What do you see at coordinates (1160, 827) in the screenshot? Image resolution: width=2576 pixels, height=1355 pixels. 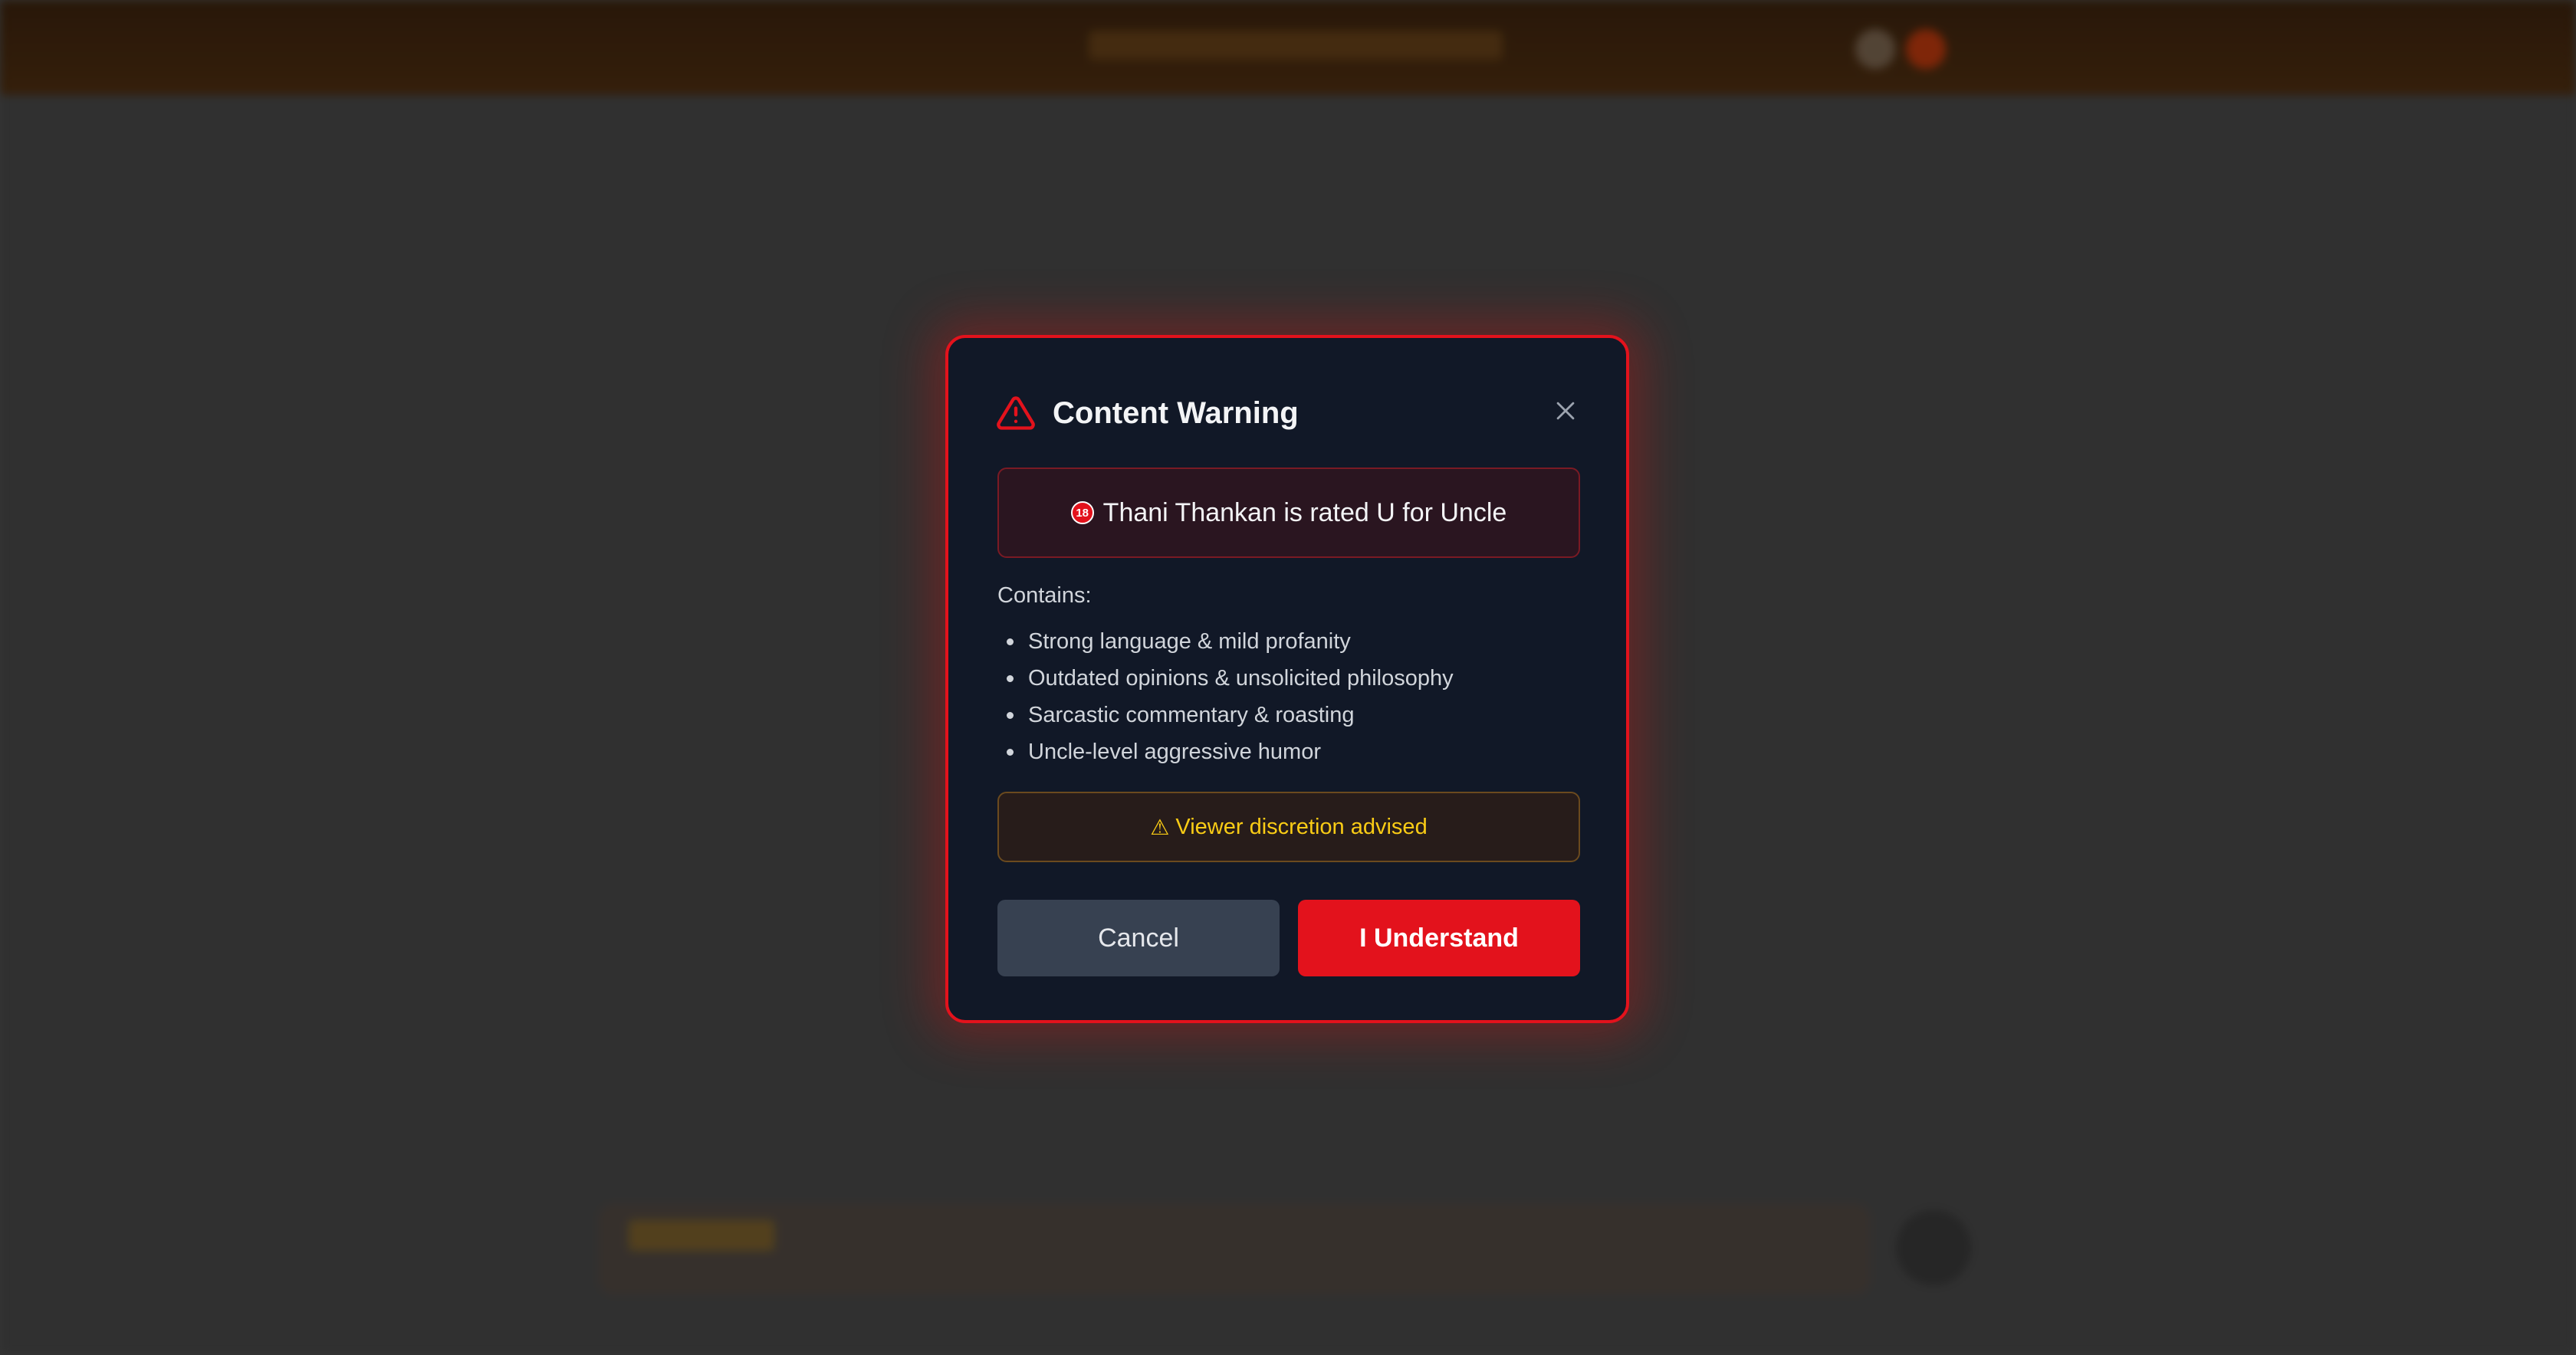 I see `warning-icon: ⚠` at bounding box center [1160, 827].